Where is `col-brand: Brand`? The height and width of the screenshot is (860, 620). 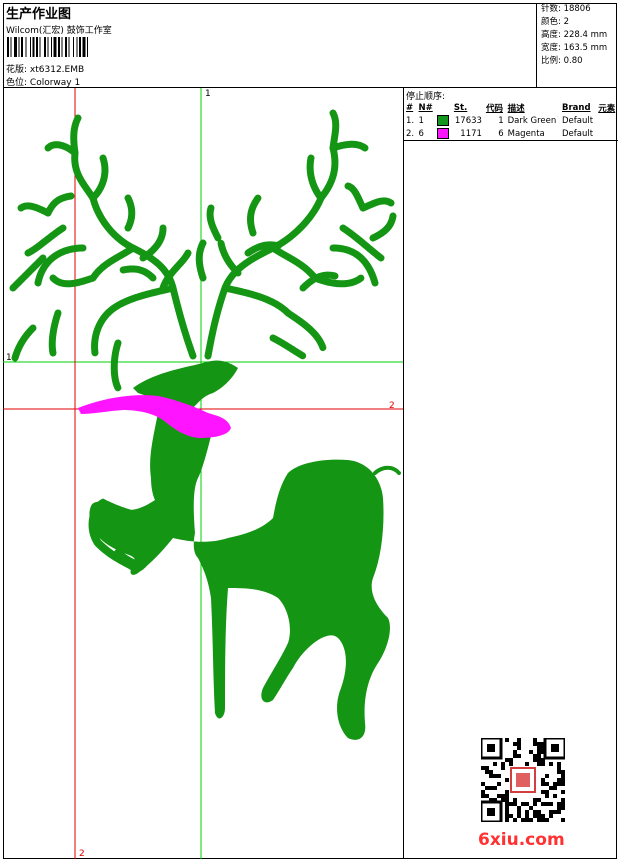 col-brand: Brand is located at coordinates (576, 107).